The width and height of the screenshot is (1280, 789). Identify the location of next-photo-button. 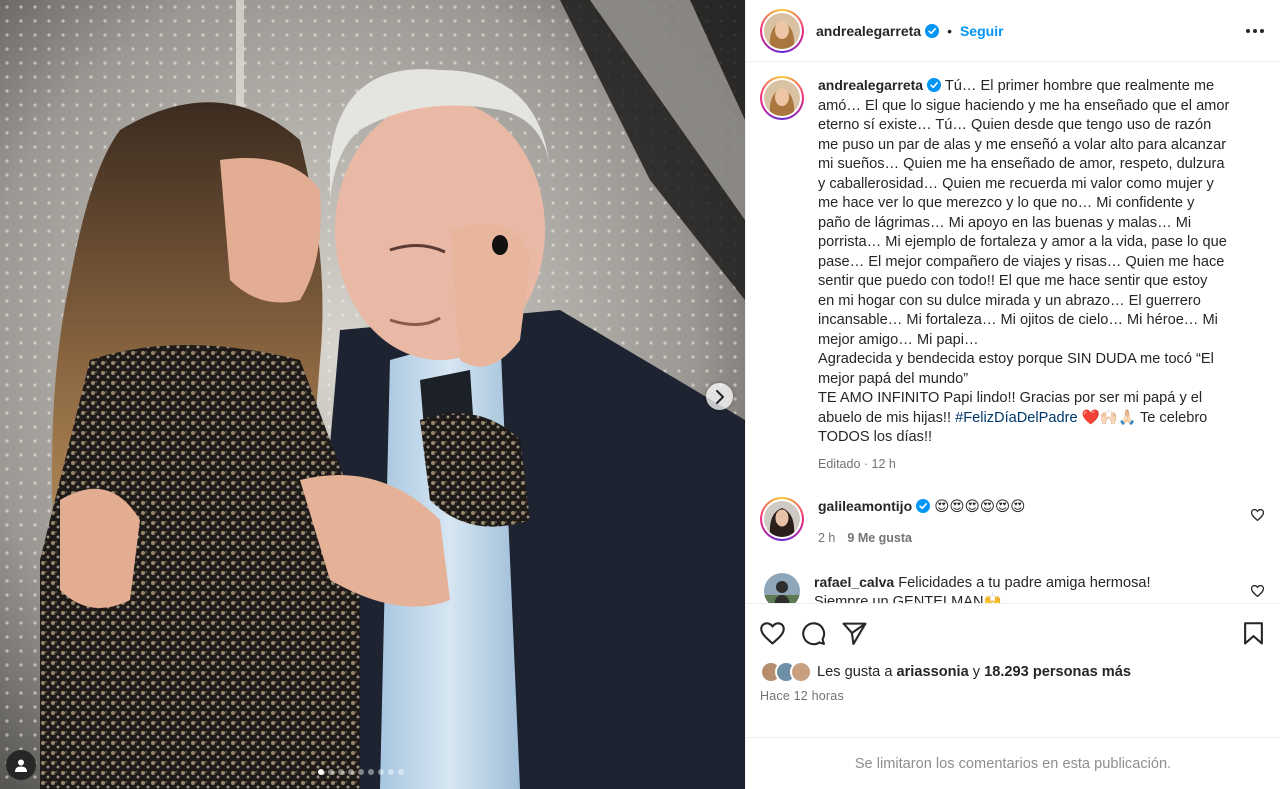
(719, 396).